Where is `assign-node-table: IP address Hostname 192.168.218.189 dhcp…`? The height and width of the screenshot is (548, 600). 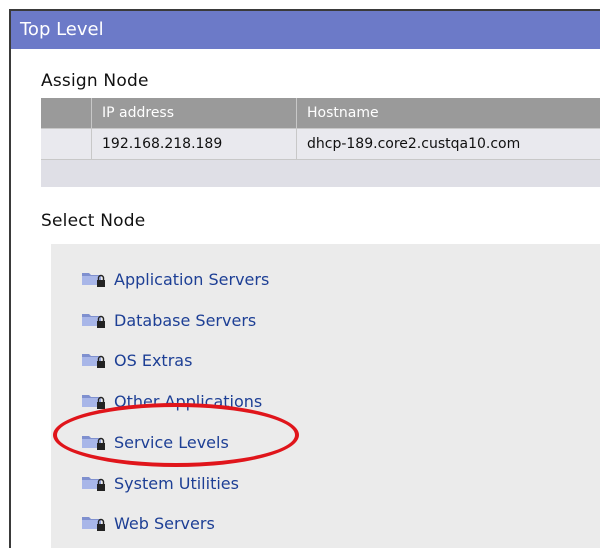
assign-node-table: IP address Hostname 192.168.218.189 dhcp… is located at coordinates (320, 129).